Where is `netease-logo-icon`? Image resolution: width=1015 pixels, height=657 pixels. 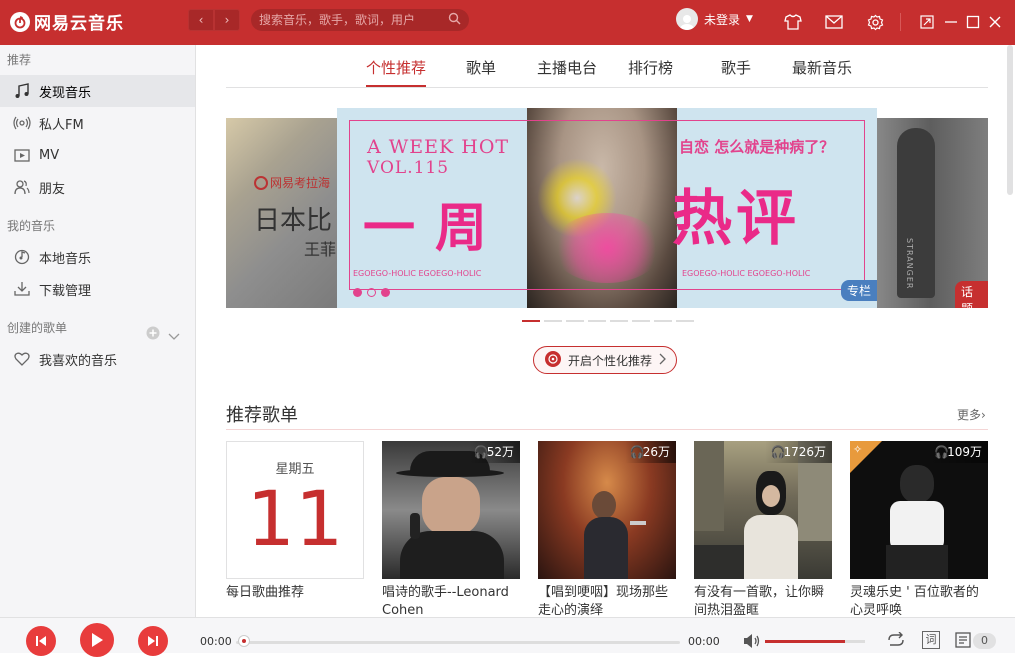
netease-logo-icon is located at coordinates (20, 21).